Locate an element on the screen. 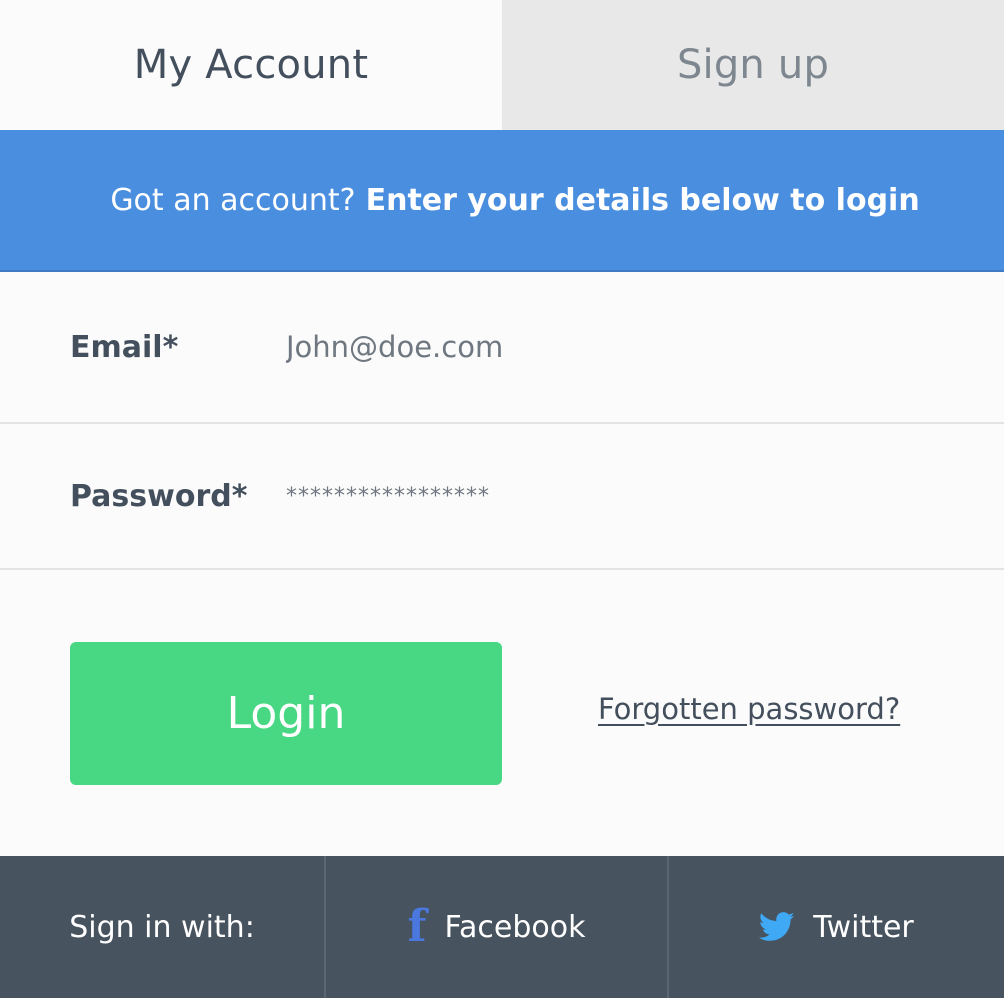 This screenshot has width=1004, height=998. password-label: Password* is located at coordinates (159, 496).